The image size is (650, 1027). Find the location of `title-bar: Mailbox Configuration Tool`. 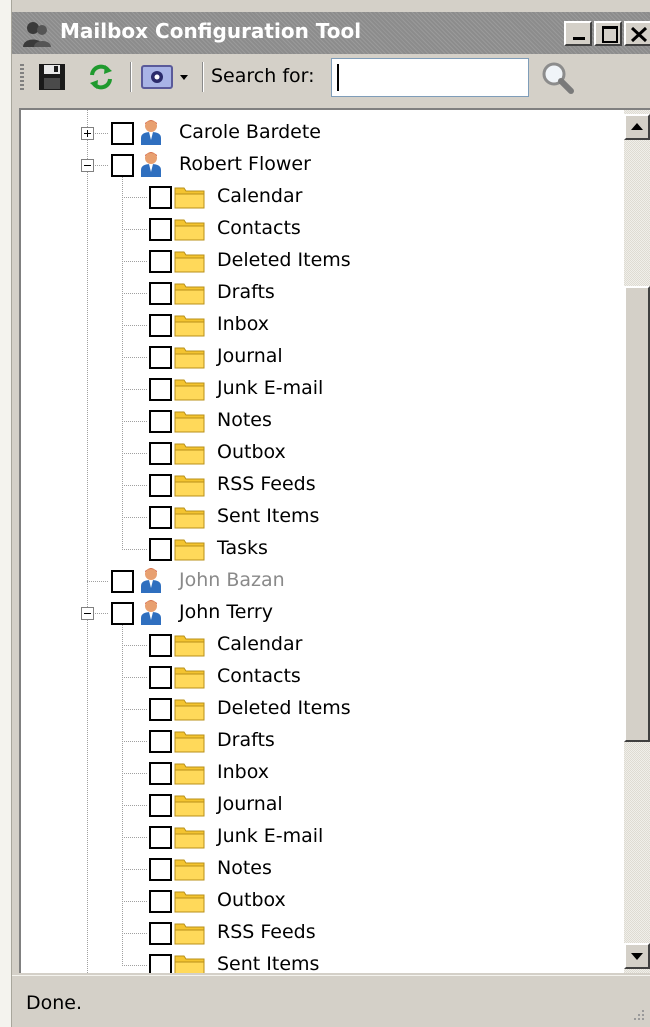

title-bar: Mailbox Configuration Tool is located at coordinates (331, 33).